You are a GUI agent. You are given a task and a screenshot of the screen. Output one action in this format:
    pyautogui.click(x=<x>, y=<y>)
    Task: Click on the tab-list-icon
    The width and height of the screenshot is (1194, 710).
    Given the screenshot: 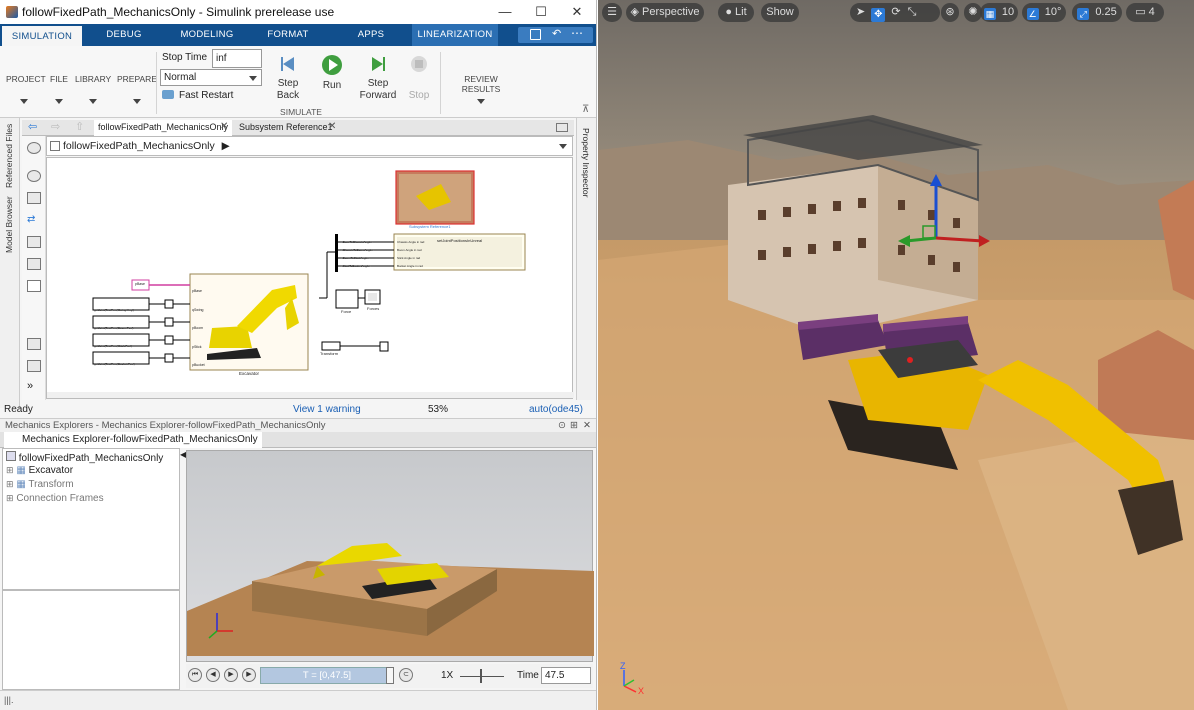 What is the action you would take?
    pyautogui.click(x=562, y=127)
    